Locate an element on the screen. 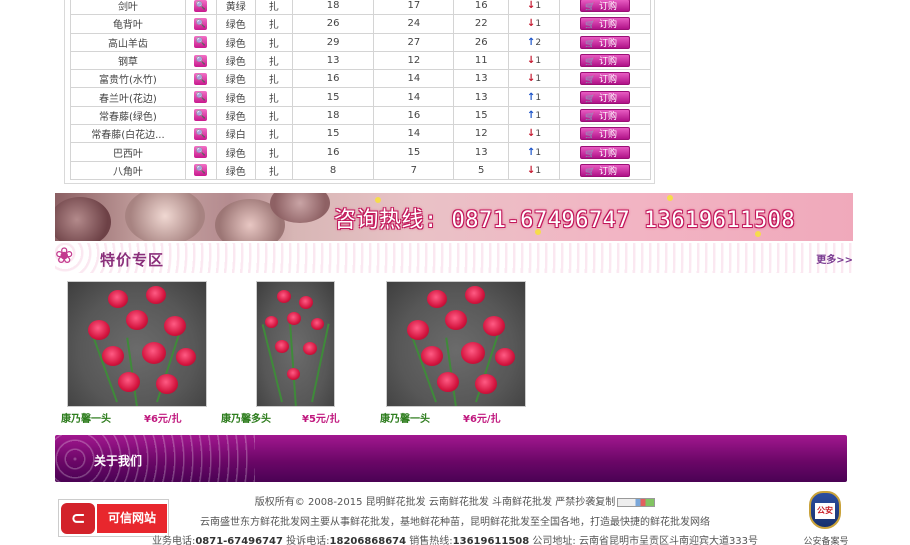 The height and width of the screenshot is (545, 910). product-price: ¥5元/扎 is located at coordinates (321, 419).